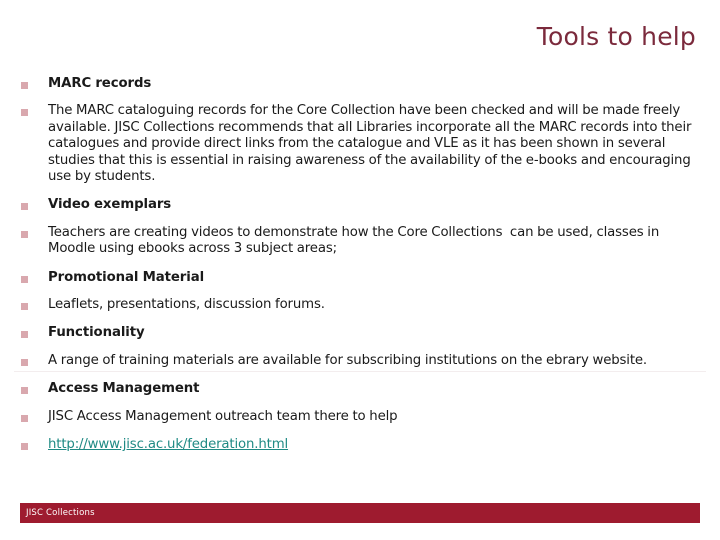  I want to click on bullet-row: Access Management, so click(360, 389).